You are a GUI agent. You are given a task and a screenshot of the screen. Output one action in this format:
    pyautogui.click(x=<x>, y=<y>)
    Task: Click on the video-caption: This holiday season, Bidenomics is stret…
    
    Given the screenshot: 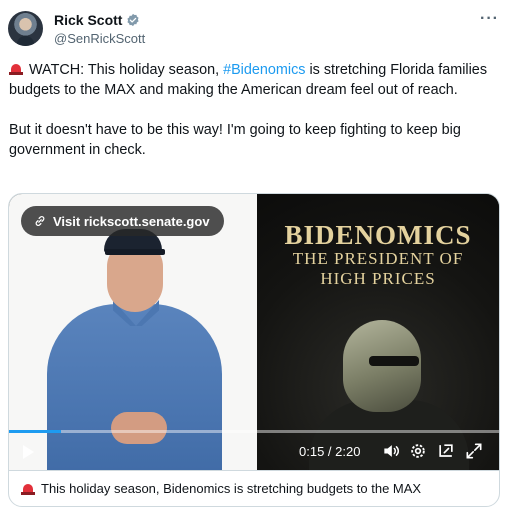 What is the action you would take?
    pyautogui.click(x=254, y=488)
    